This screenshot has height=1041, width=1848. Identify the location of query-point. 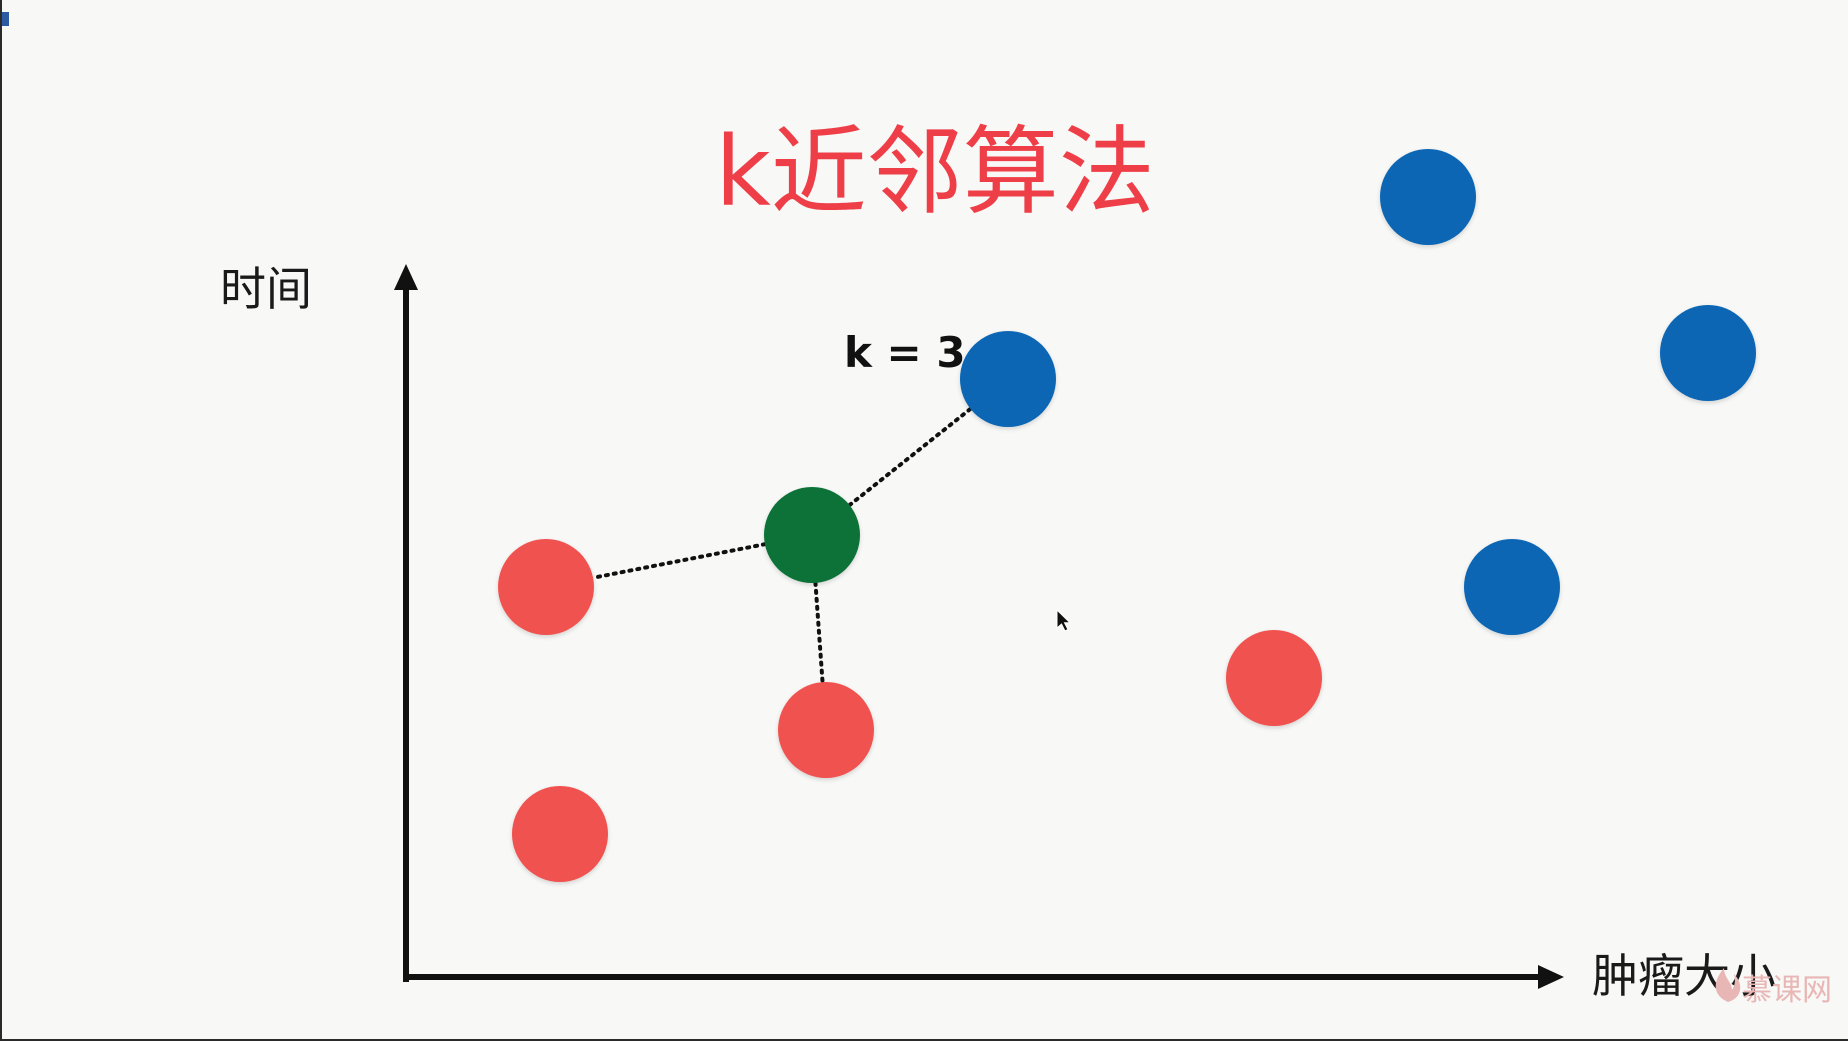
(812, 535).